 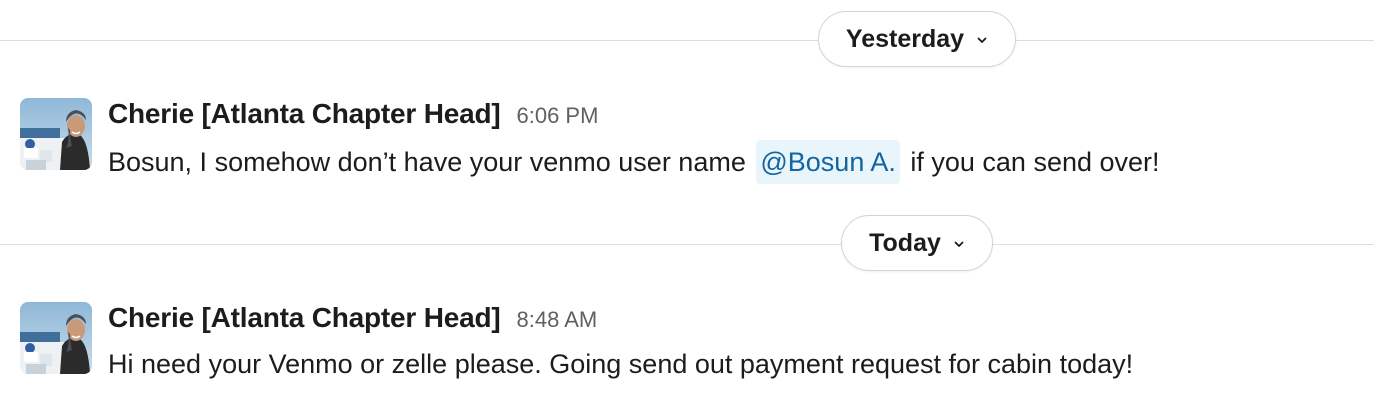 I want to click on day-divider-today: Today, so click(x=687, y=245).